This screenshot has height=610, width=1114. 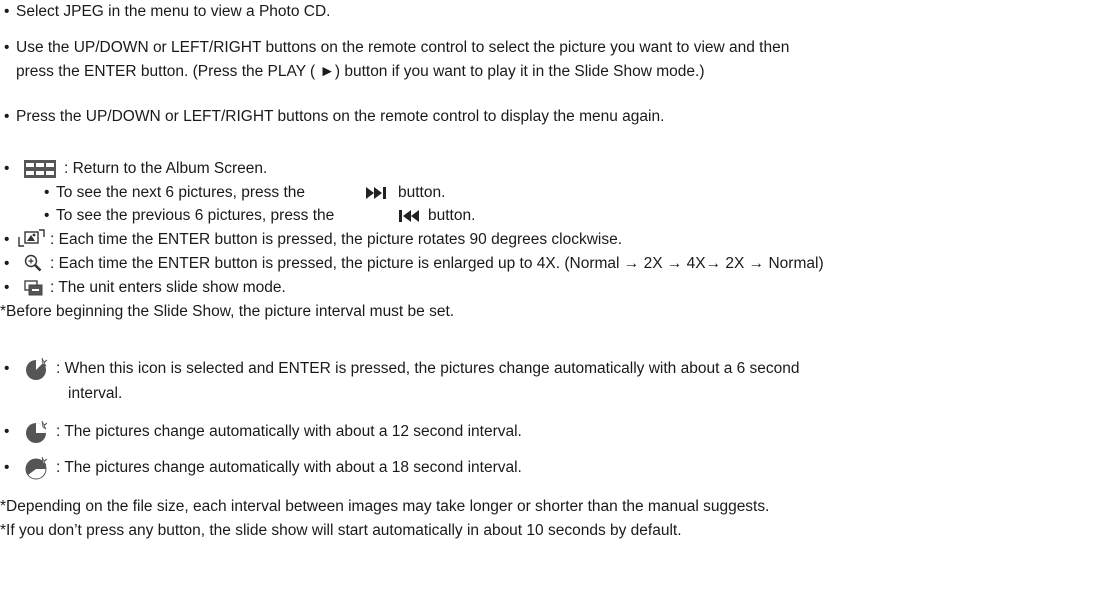 What do you see at coordinates (377, 193) in the screenshot?
I see `skip-next-icon` at bounding box center [377, 193].